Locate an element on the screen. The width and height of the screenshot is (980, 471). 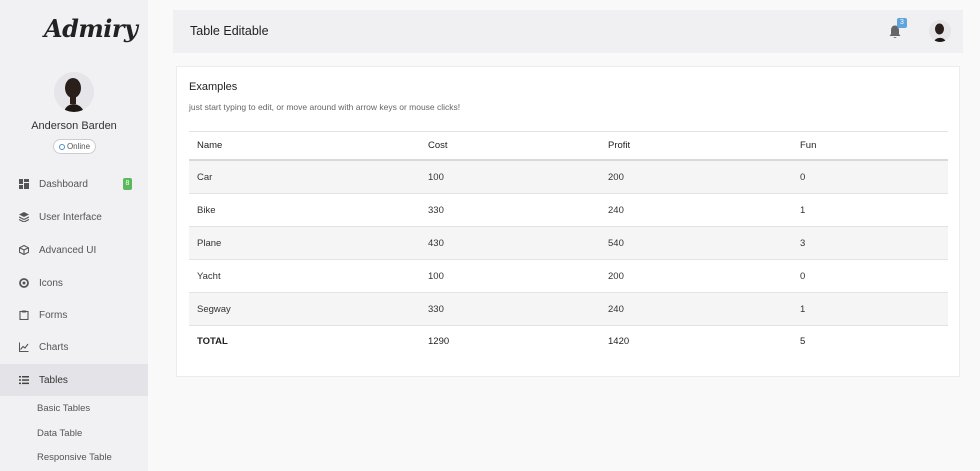
sidebar-item-label: Tables is located at coordinates (53, 380).